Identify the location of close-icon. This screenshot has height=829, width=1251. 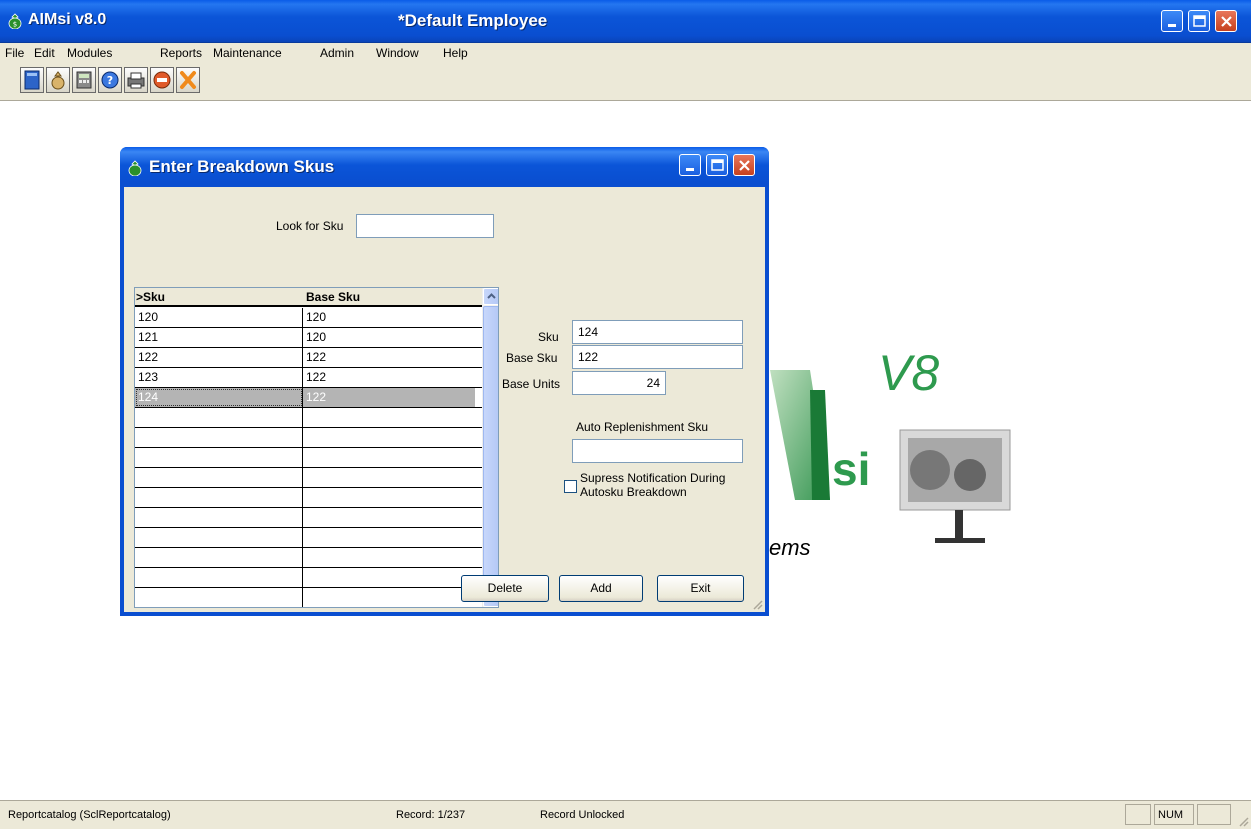
(1226, 21).